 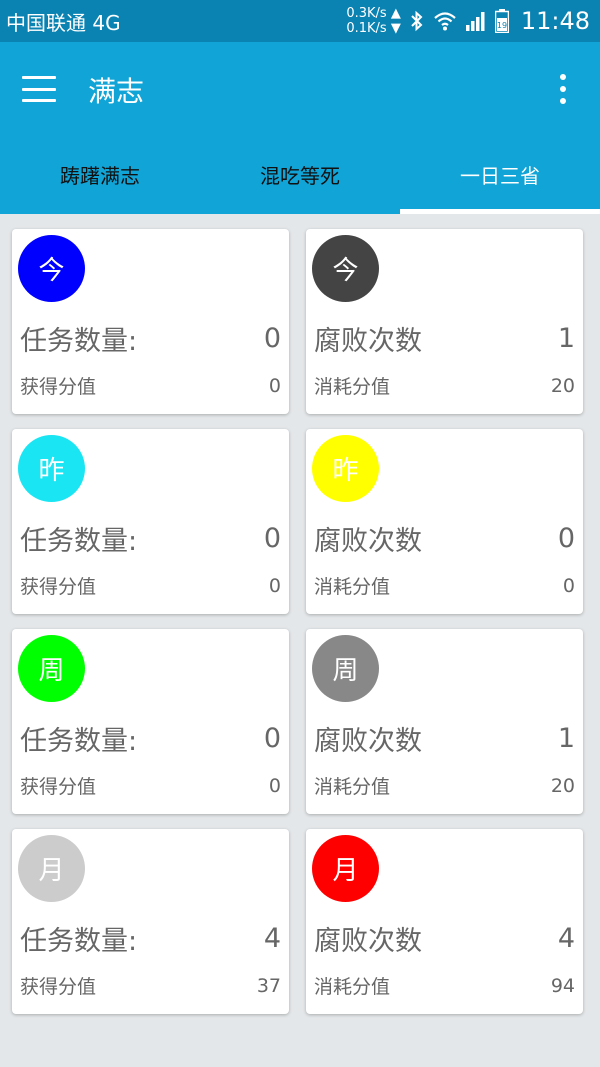 I want to click on tab-idle: 混吃等死, so click(x=300, y=176).